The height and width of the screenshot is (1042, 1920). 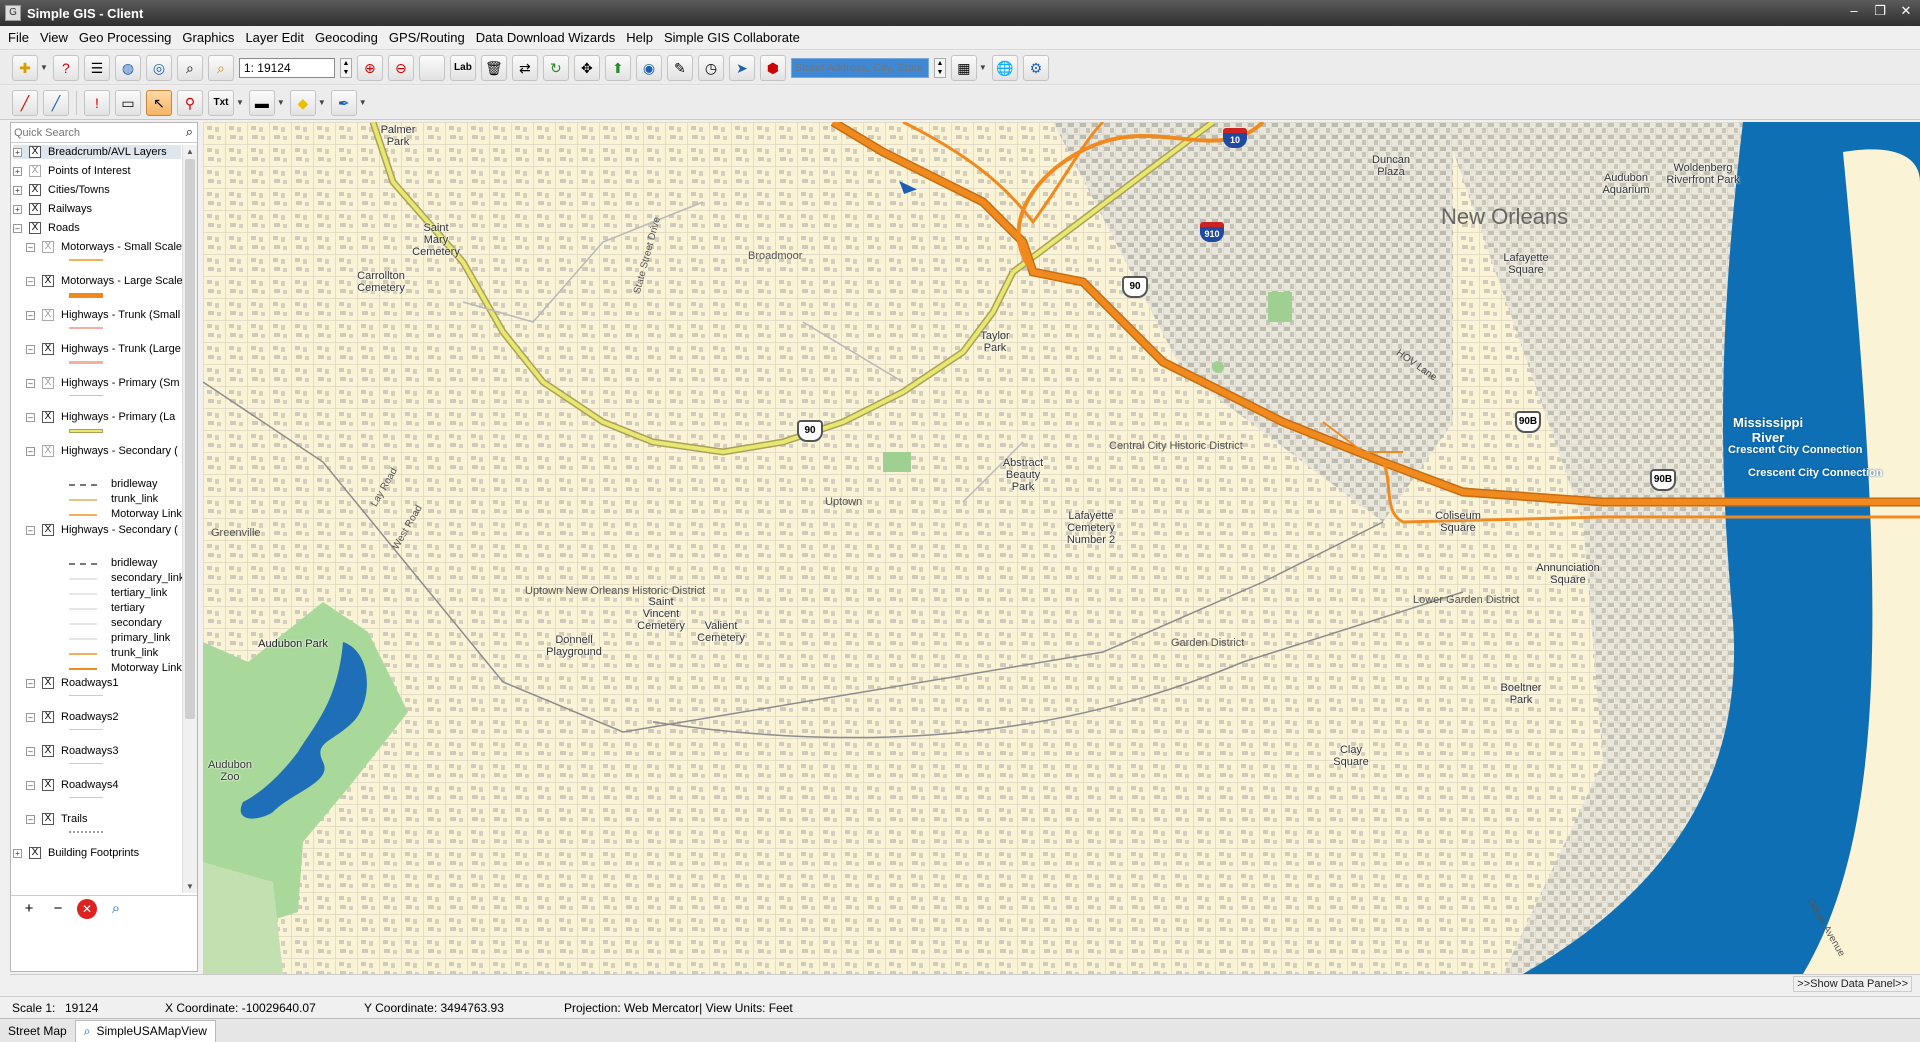 What do you see at coordinates (76, 853) in the screenshot?
I see `layer-item: + X Building Footprints` at bounding box center [76, 853].